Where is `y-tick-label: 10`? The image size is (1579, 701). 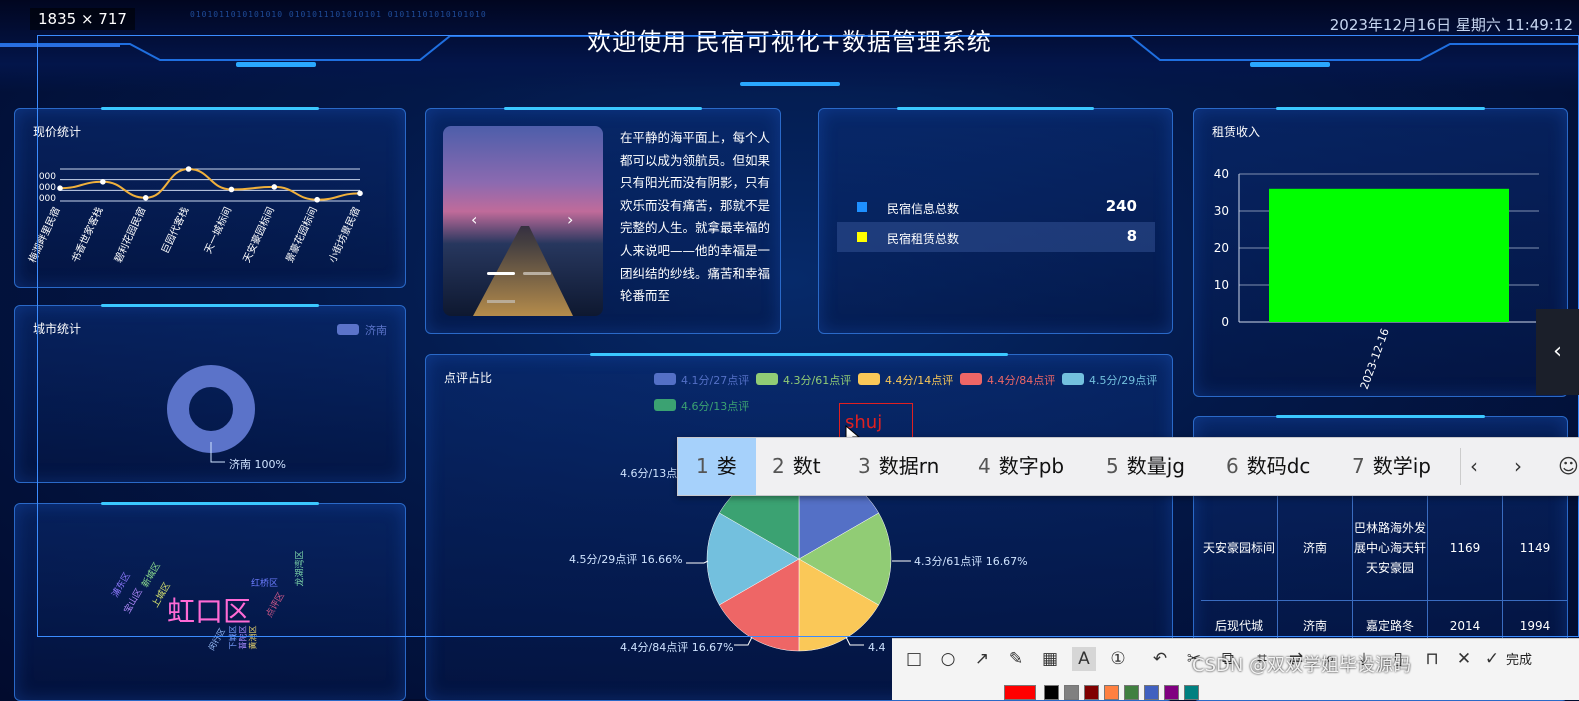
y-tick-label: 10 is located at coordinates (1221, 285).